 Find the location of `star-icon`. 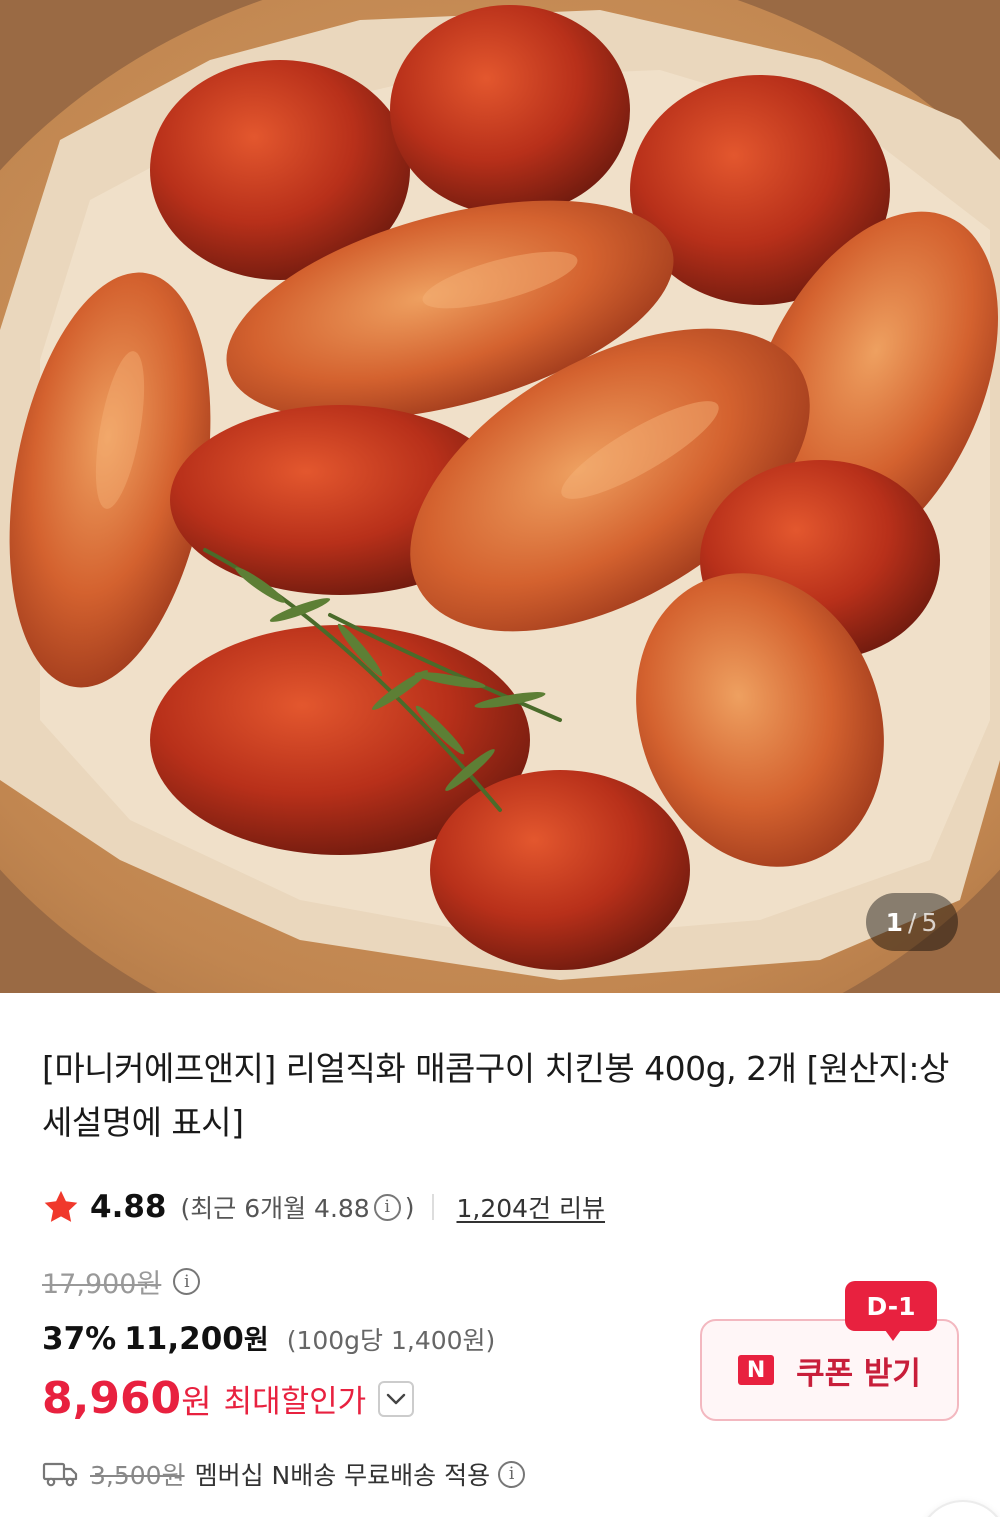

star-icon is located at coordinates (61, 1206).